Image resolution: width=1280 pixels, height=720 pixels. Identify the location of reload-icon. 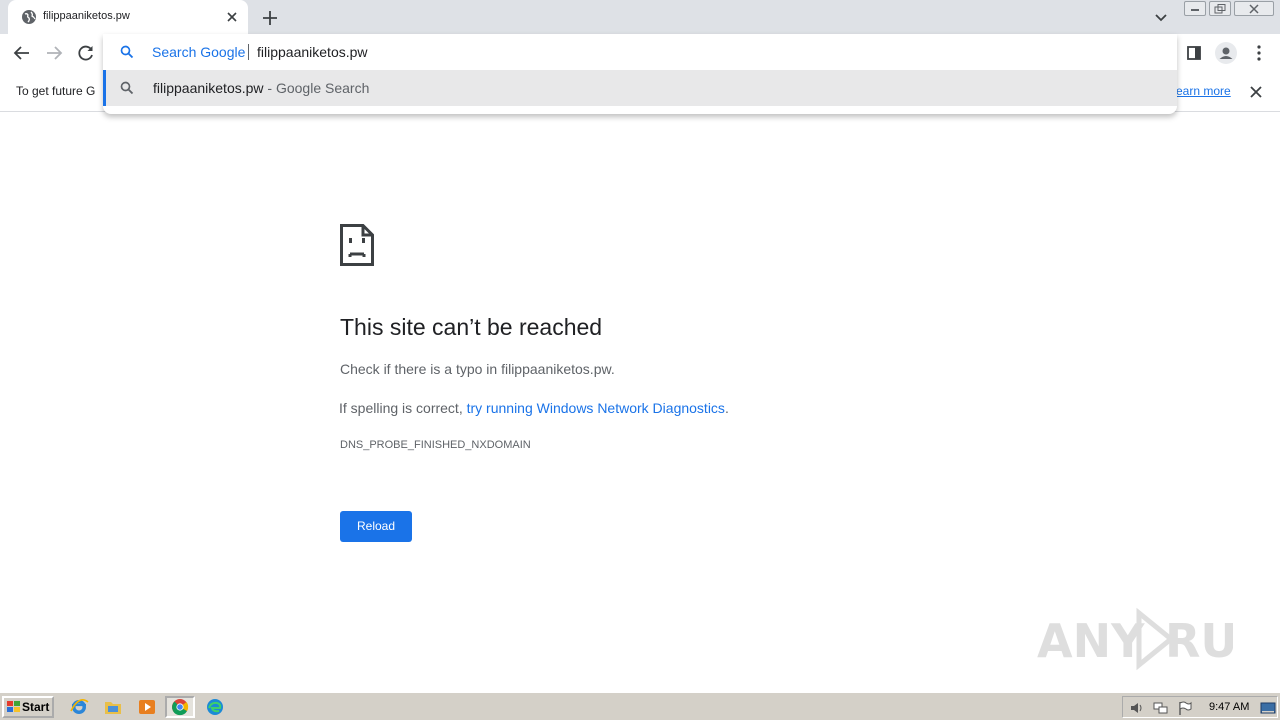
(86, 53).